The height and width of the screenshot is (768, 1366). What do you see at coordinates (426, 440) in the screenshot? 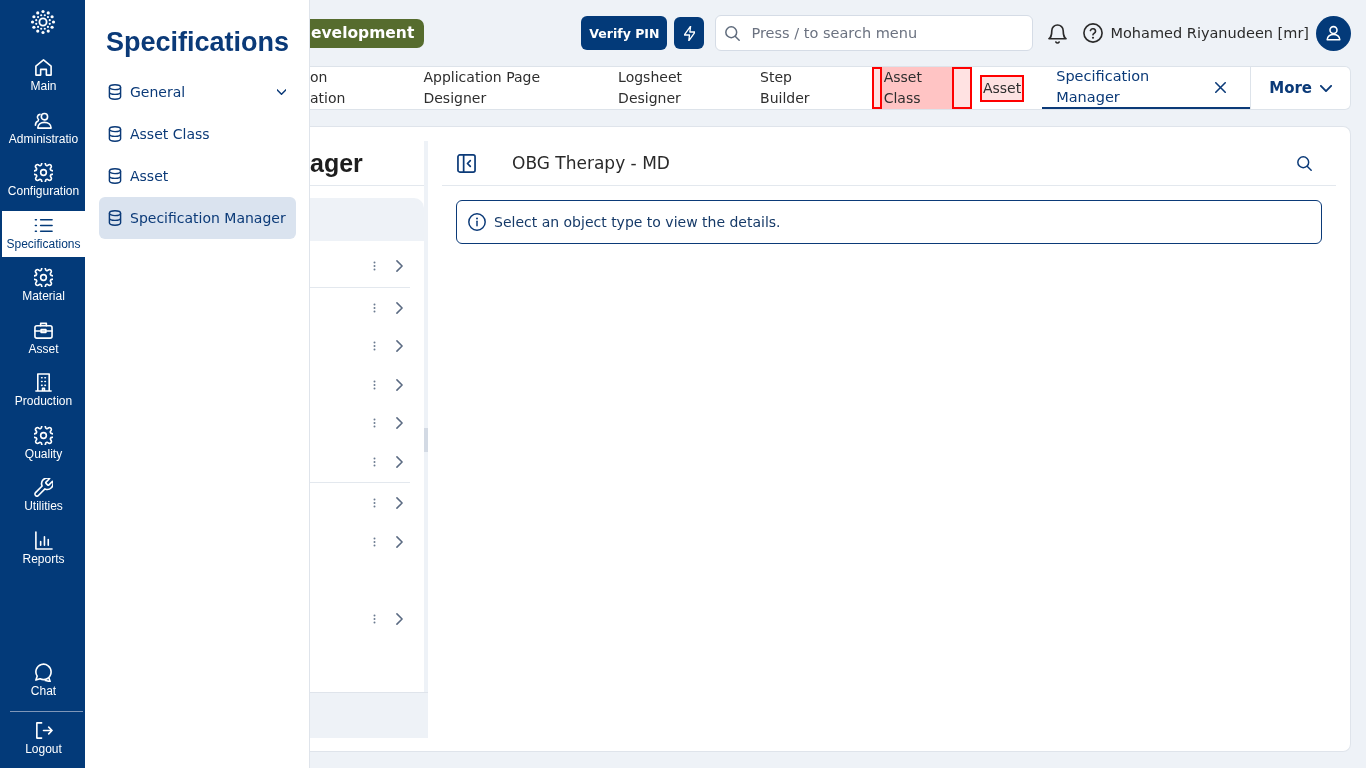
I see `scrollbar-thumb` at bounding box center [426, 440].